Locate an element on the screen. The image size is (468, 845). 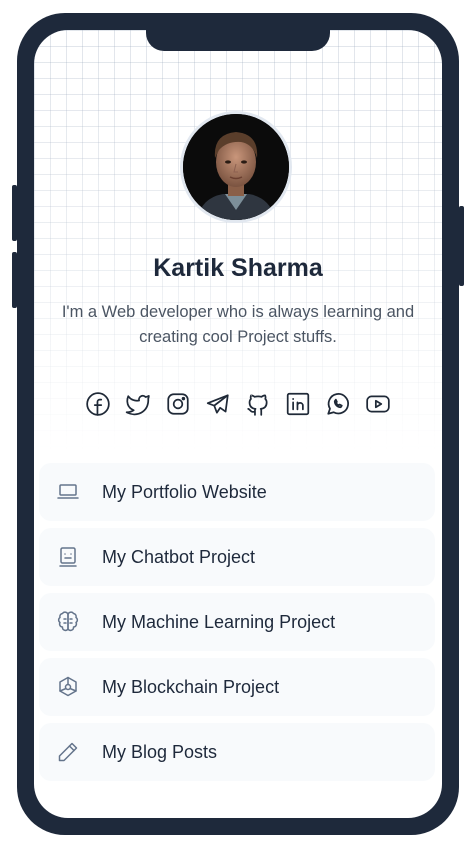
facebook-link is located at coordinates (98, 404).